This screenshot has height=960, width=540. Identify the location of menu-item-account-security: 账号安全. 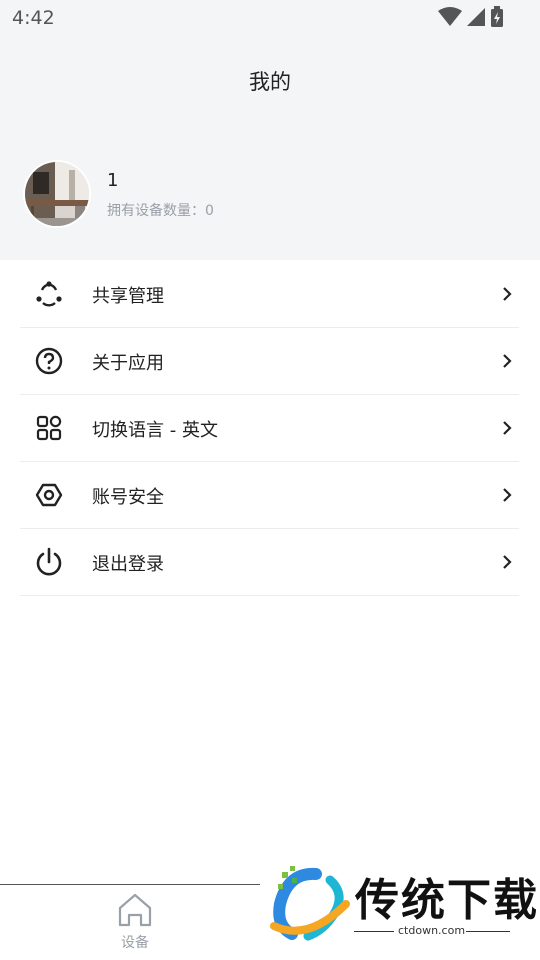
(269, 495).